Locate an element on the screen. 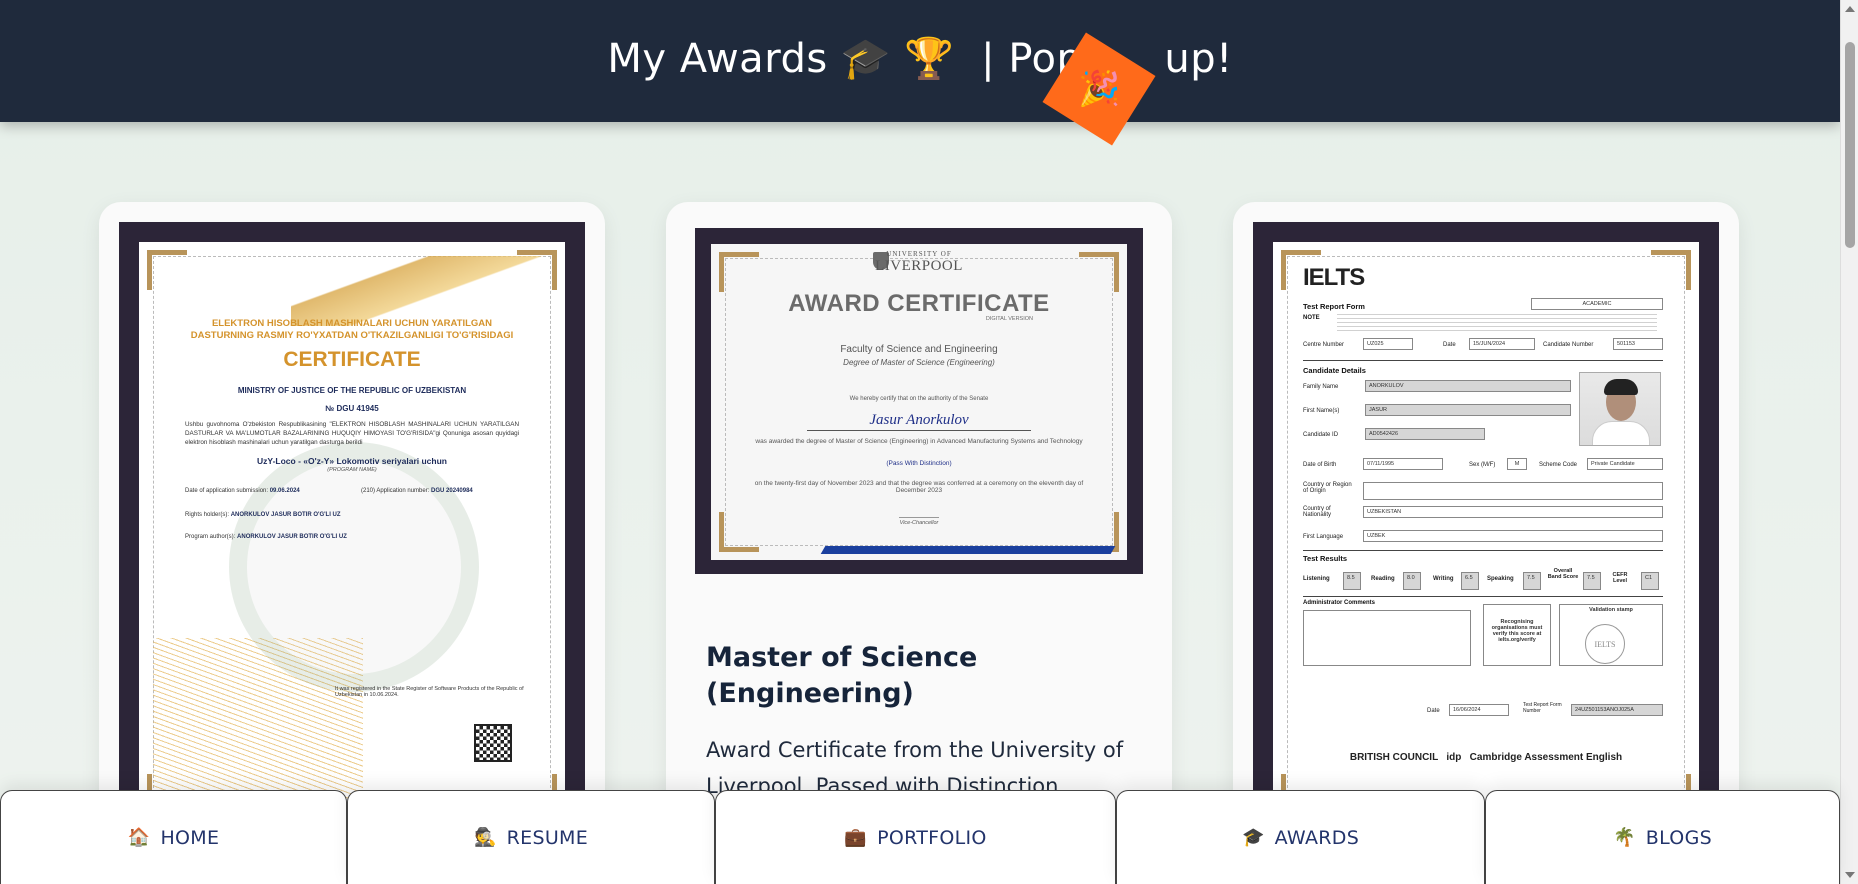 This screenshot has width=1858, height=884. state-emblem-watermark is located at coordinates (354, 567).